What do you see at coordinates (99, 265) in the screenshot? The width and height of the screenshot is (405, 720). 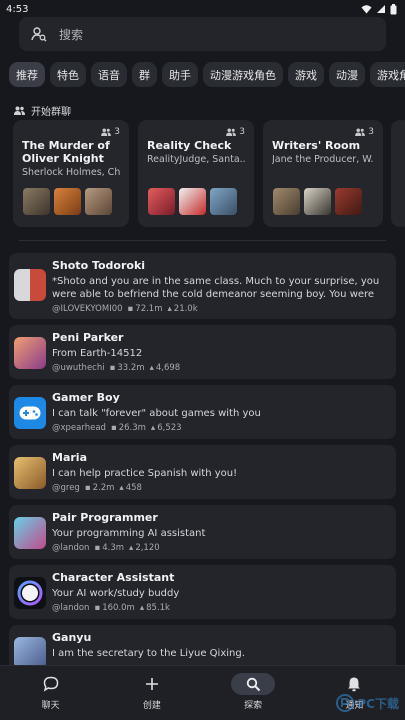 I see `character-name: Shoto Todoroki` at bounding box center [99, 265].